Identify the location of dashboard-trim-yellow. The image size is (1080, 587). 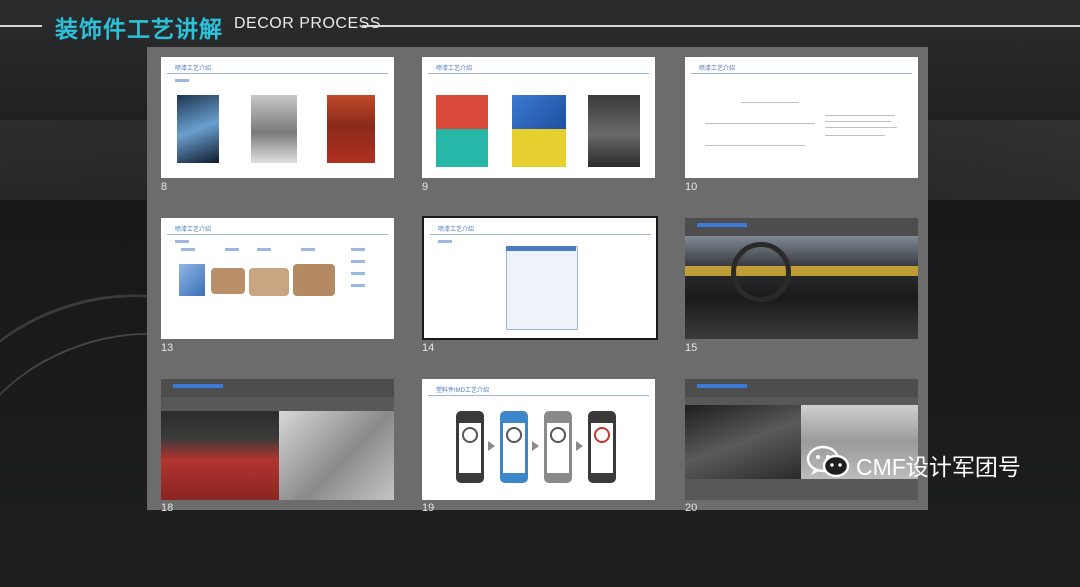
(801, 271).